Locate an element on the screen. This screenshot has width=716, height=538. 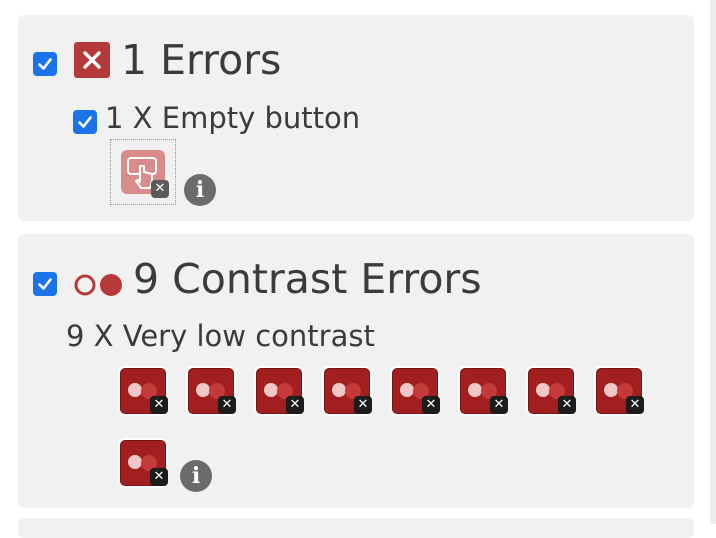
very-low-contrast-label: 9 X Very low contrast is located at coordinates (220, 336).